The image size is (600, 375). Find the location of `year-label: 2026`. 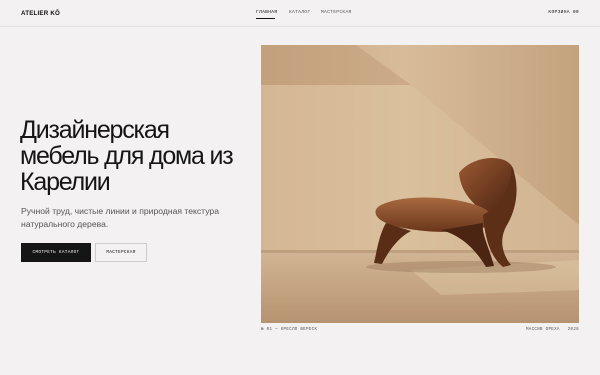

year-label: 2026 is located at coordinates (573, 330).